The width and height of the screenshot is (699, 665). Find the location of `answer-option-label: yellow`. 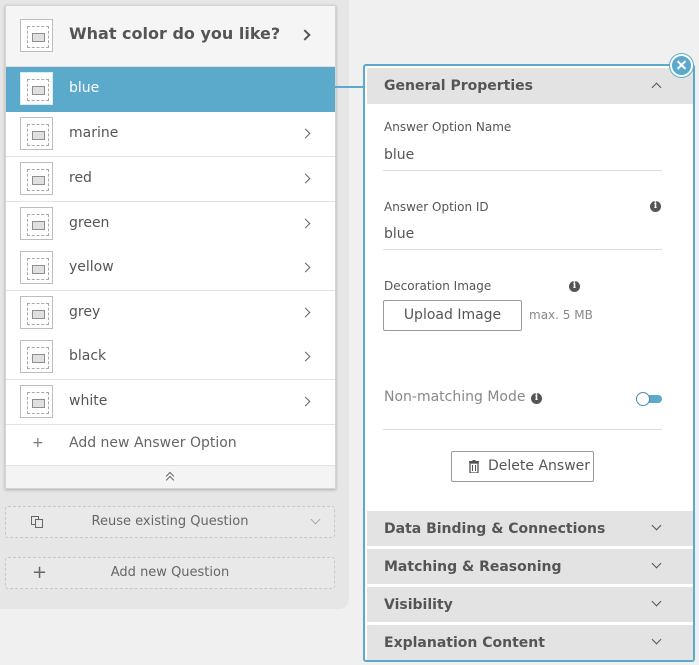

answer-option-label: yellow is located at coordinates (91, 267).